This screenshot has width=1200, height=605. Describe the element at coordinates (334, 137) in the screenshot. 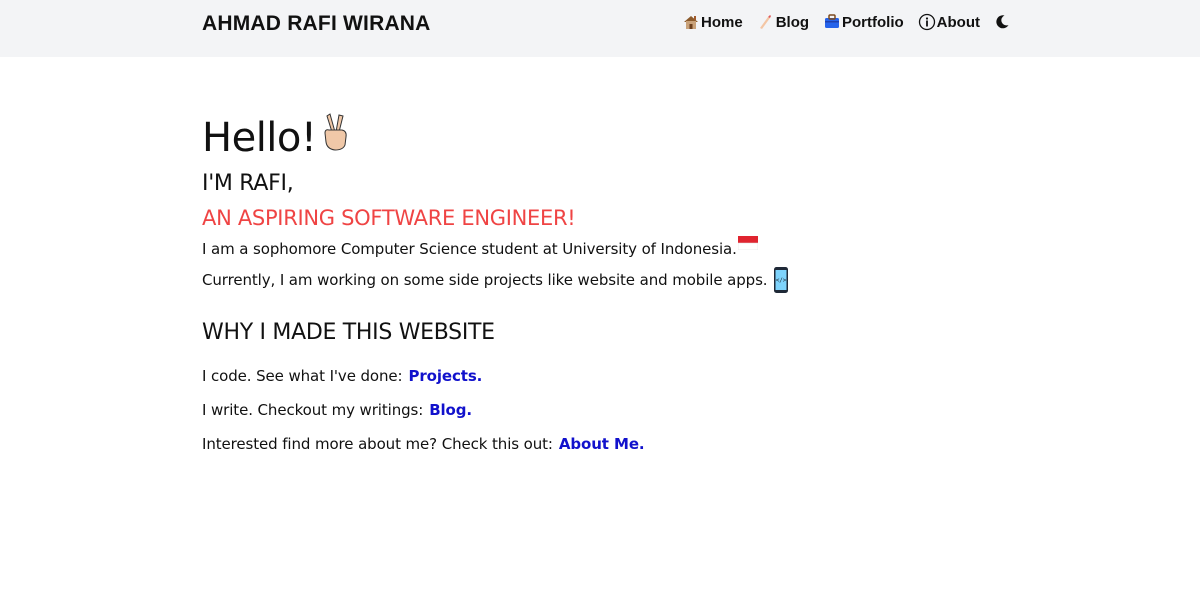

I see `victory-hand-icon` at that location.